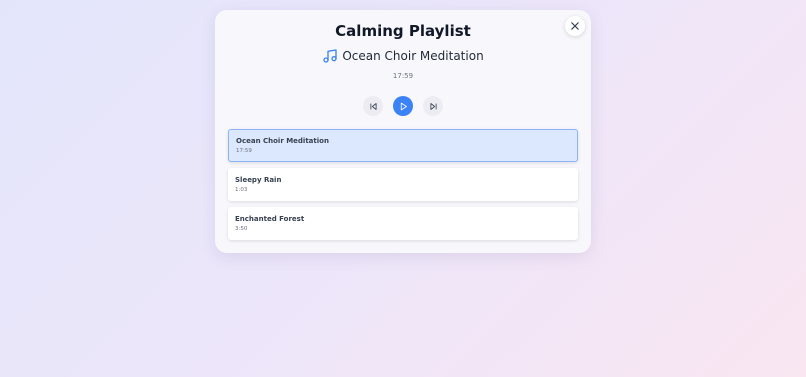 The height and width of the screenshot is (377, 806). What do you see at coordinates (403, 145) in the screenshot?
I see `list-item: Ocean Choir Meditation 17:59` at bounding box center [403, 145].